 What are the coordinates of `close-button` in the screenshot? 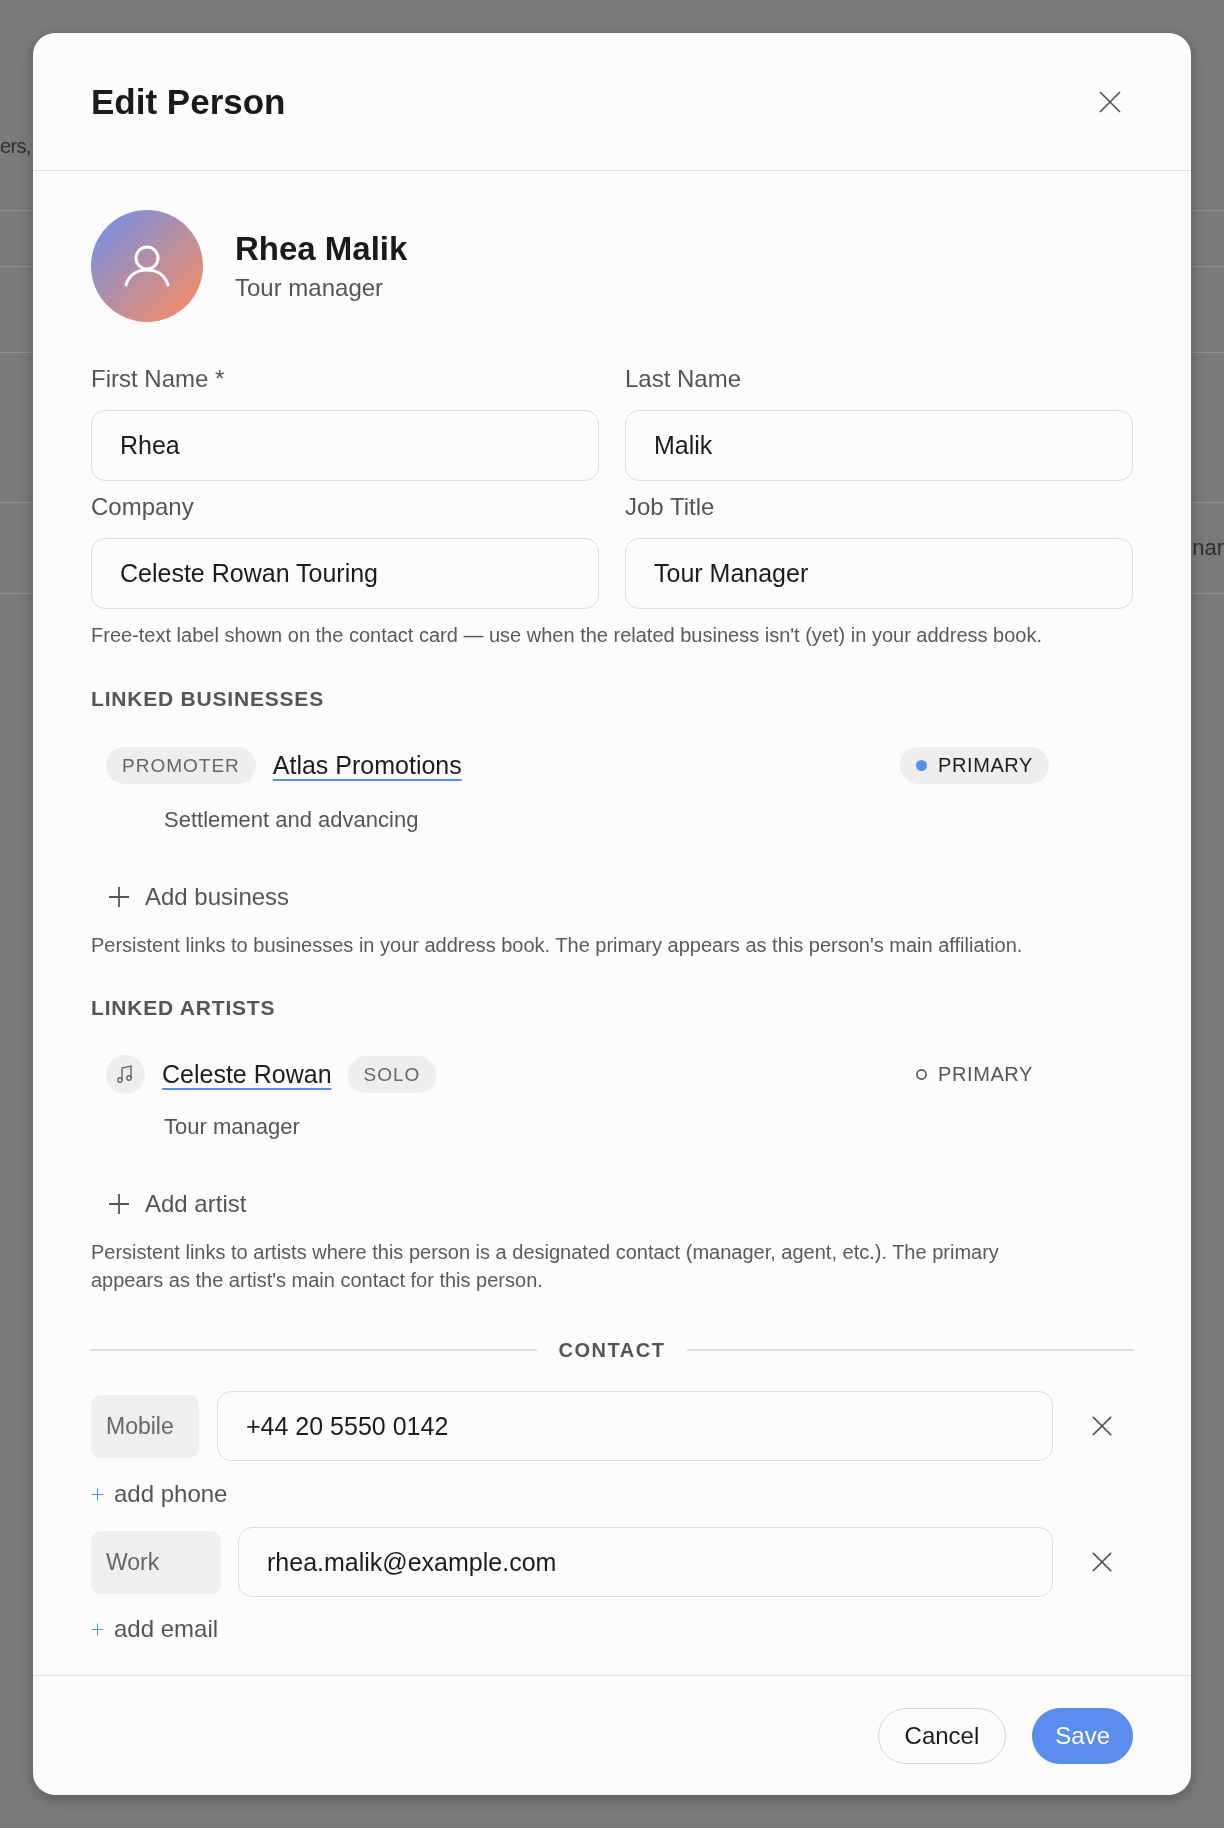 It's located at (1110, 101).